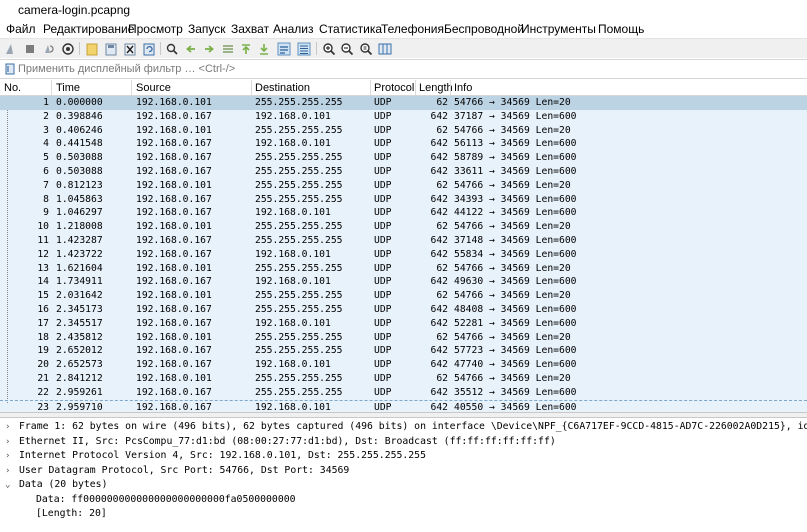  I want to click on go-first-icon, so click(245, 48).